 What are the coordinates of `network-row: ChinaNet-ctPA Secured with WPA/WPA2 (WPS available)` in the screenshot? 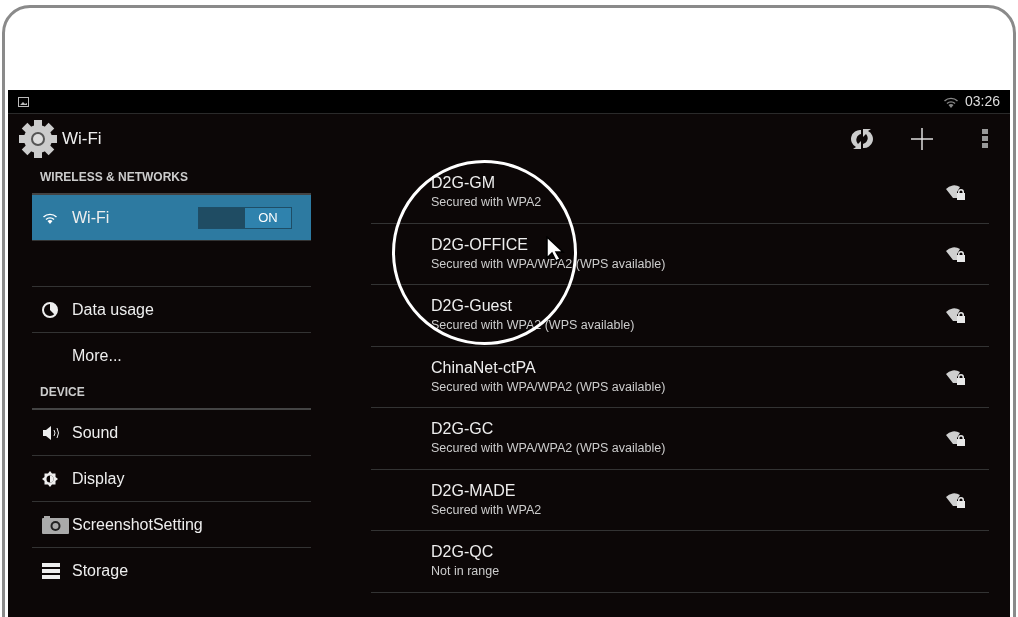 It's located at (680, 377).